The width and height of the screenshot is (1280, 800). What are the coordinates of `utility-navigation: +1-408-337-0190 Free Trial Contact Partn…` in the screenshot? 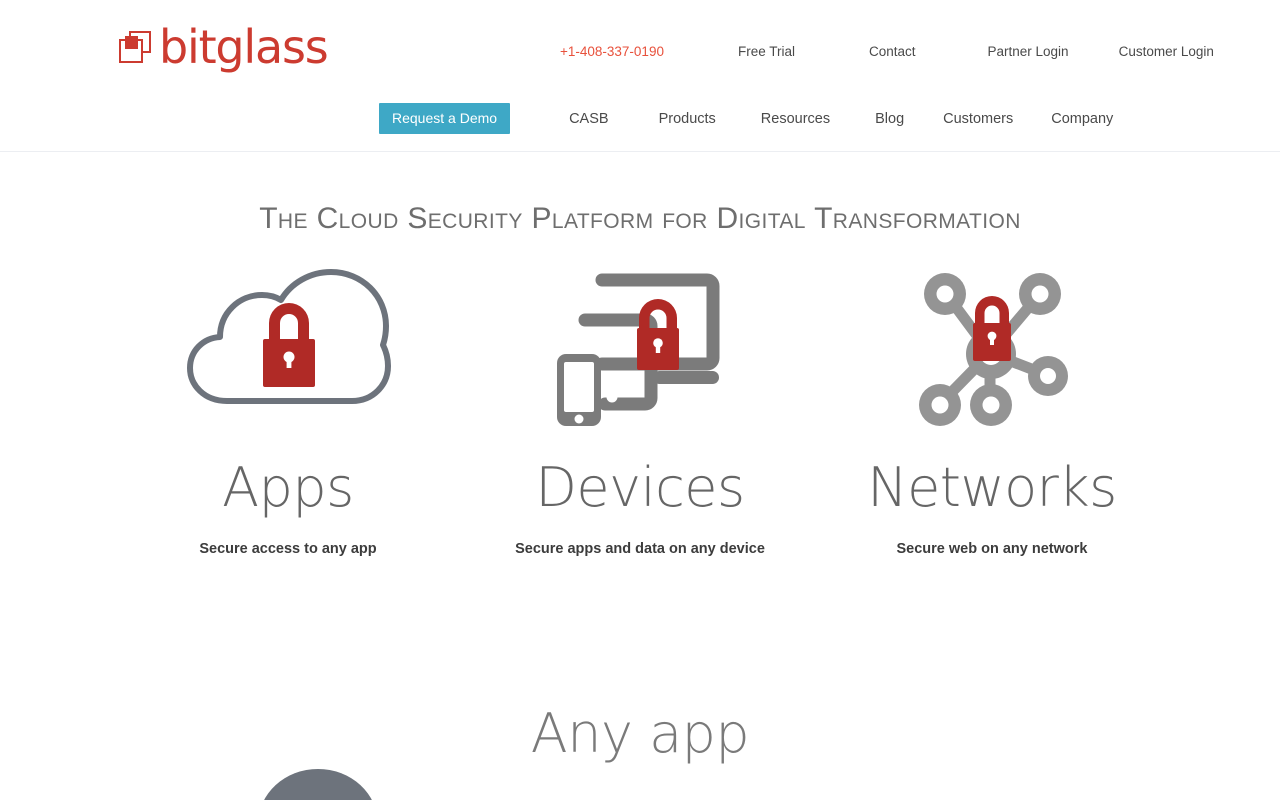 It's located at (887, 51).